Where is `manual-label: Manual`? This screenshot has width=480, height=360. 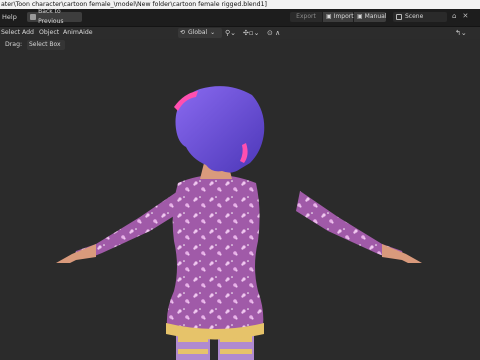 manual-label: Manual is located at coordinates (375, 16).